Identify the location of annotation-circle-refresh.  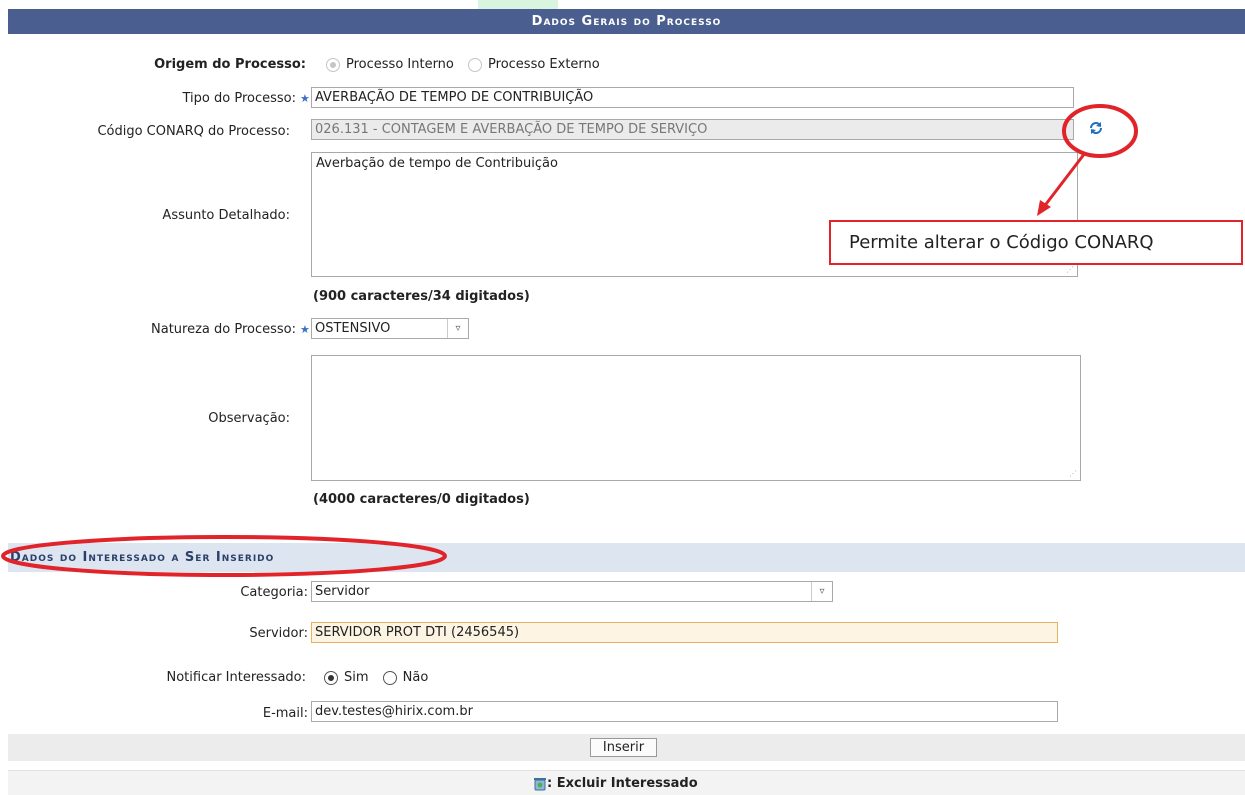
(1100, 131).